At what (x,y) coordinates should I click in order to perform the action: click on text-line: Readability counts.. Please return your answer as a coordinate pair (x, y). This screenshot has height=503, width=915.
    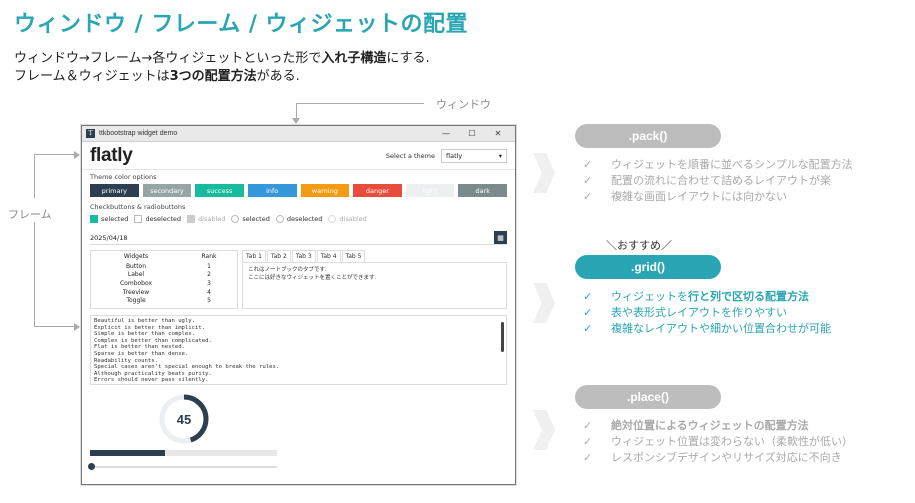
    Looking at the image, I should click on (126, 360).